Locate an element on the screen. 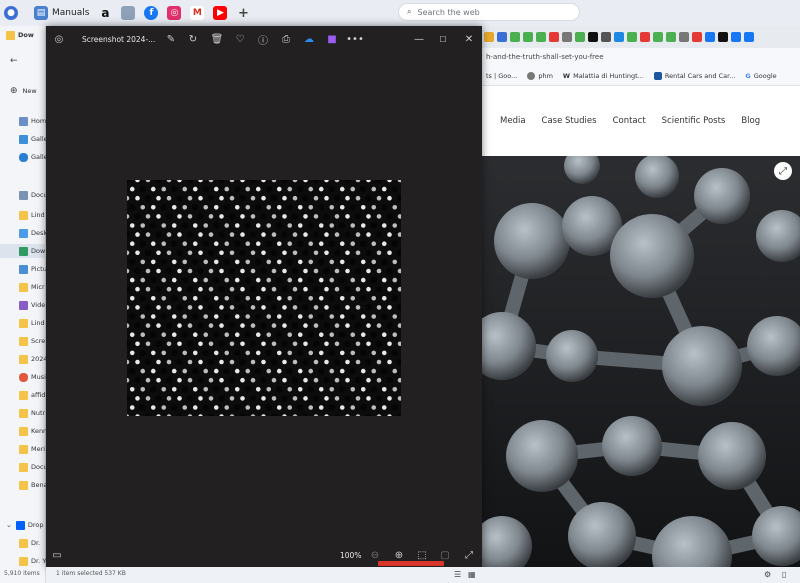  render-blob is located at coordinates (652, 256).